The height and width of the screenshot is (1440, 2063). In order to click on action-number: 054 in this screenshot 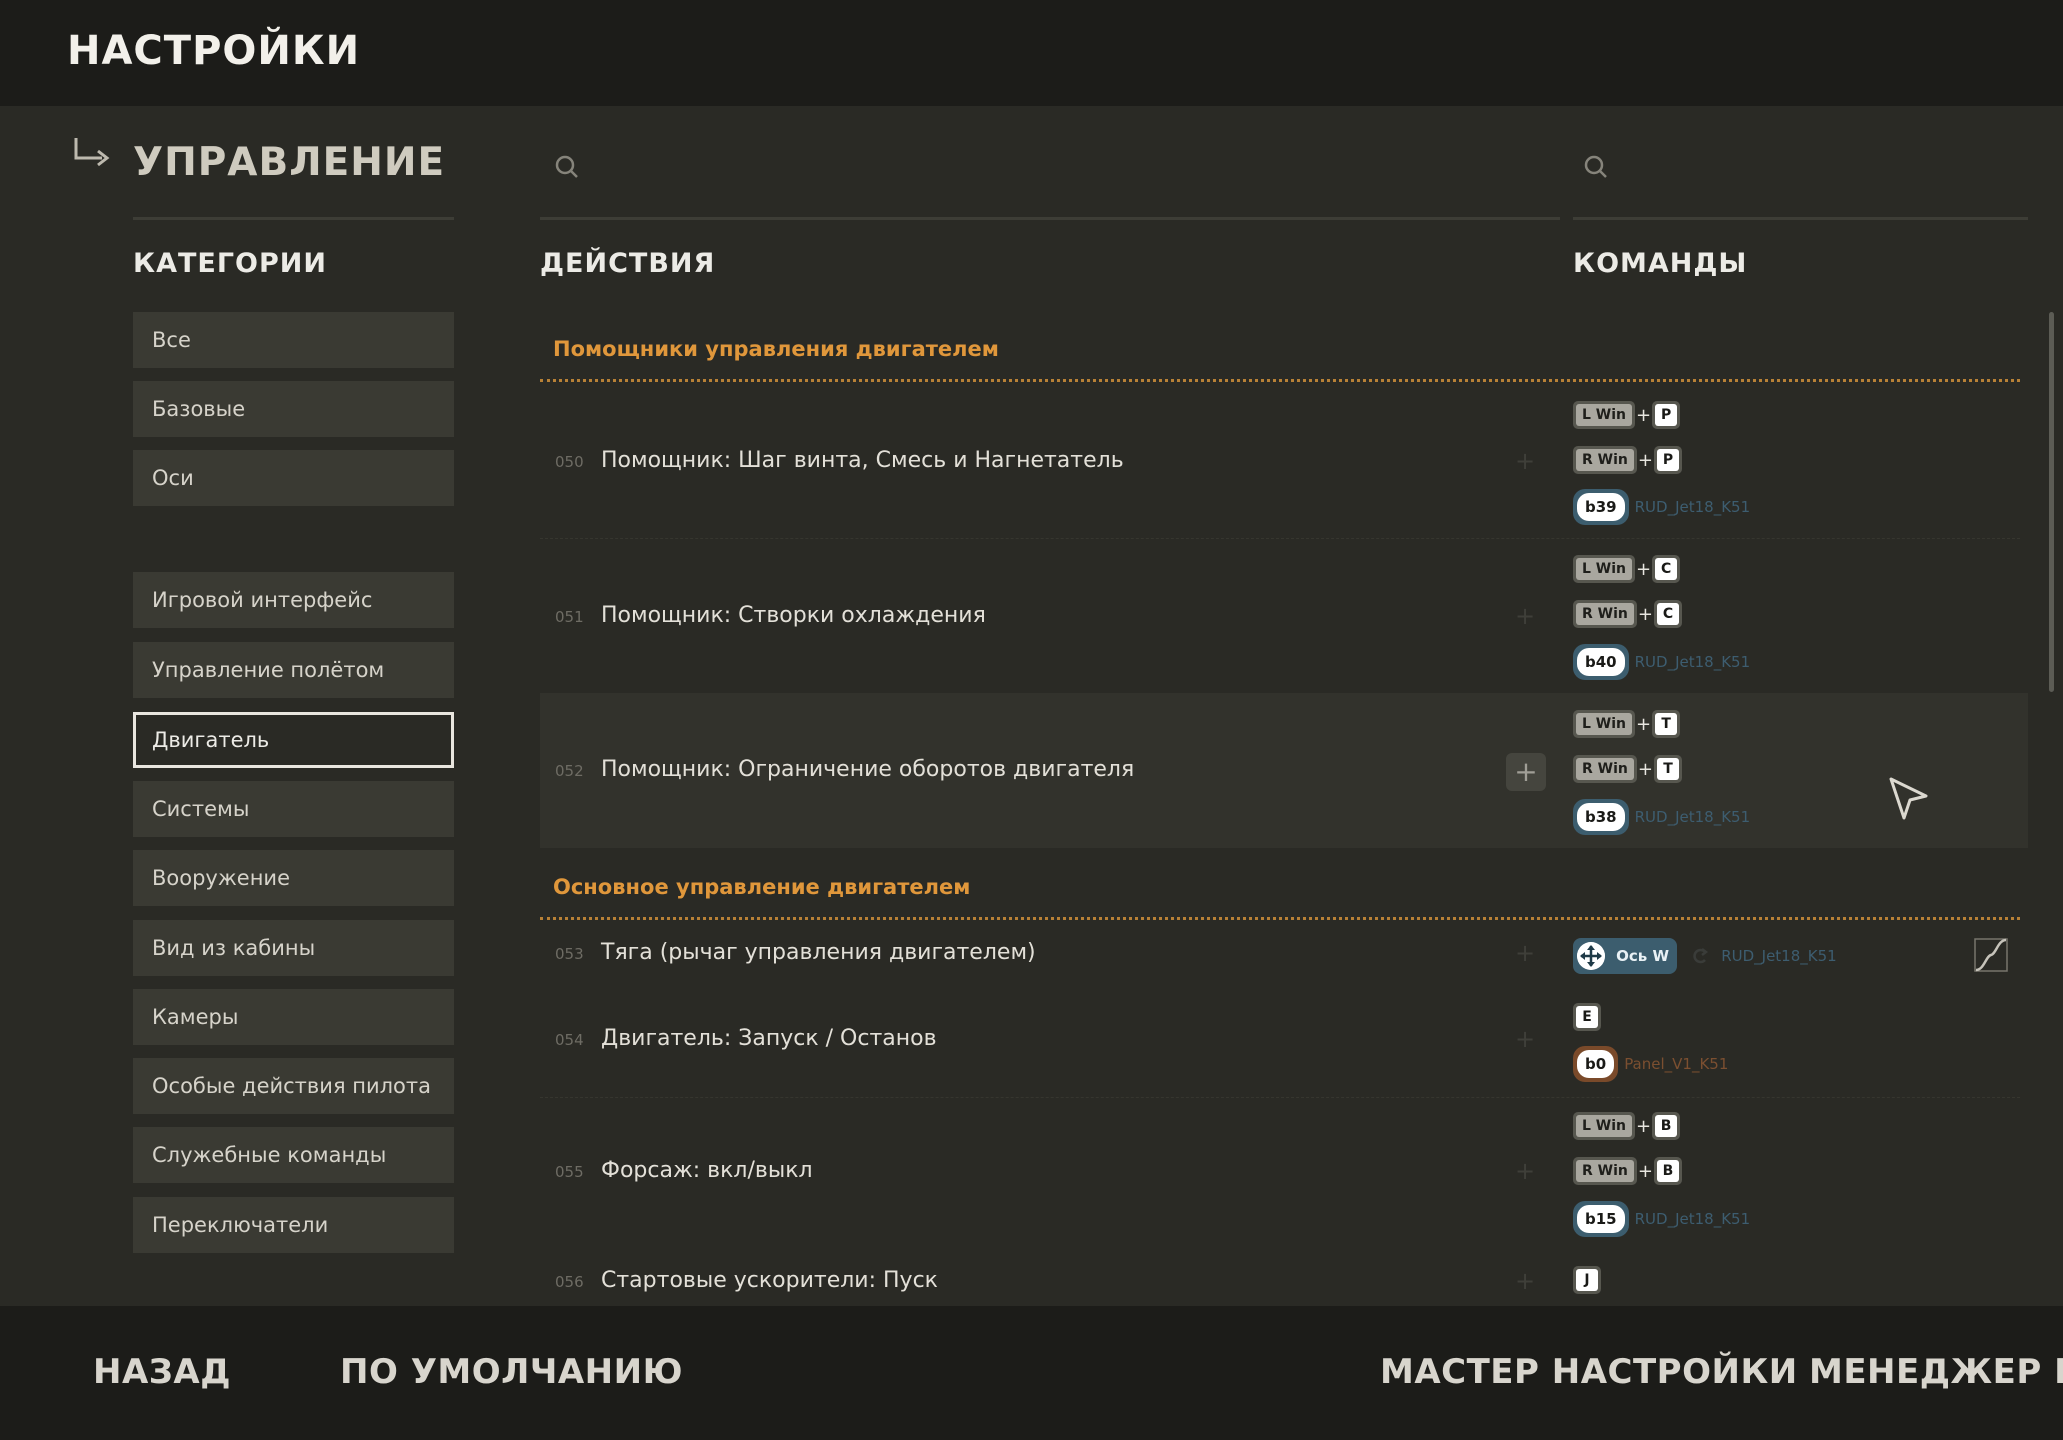, I will do `click(569, 1040)`.